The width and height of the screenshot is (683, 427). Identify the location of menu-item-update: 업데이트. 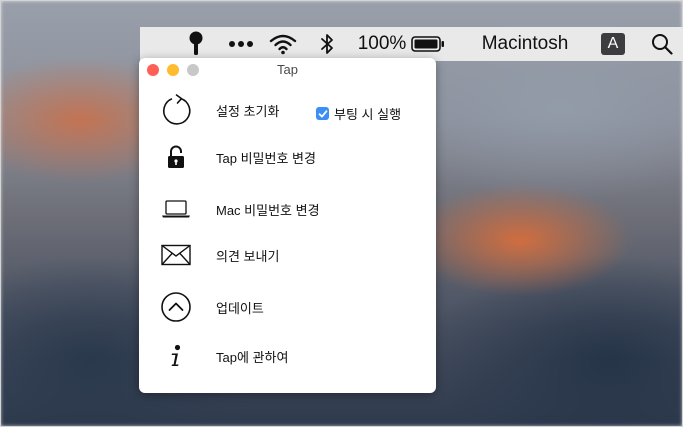
(287, 307).